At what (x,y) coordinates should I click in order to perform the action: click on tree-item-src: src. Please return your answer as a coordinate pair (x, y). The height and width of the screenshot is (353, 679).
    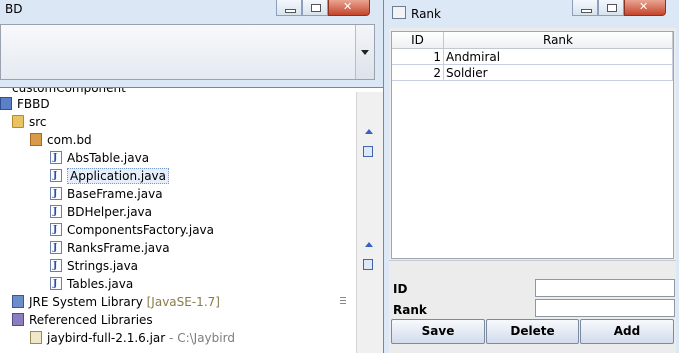
    Looking at the image, I should click on (29, 122).